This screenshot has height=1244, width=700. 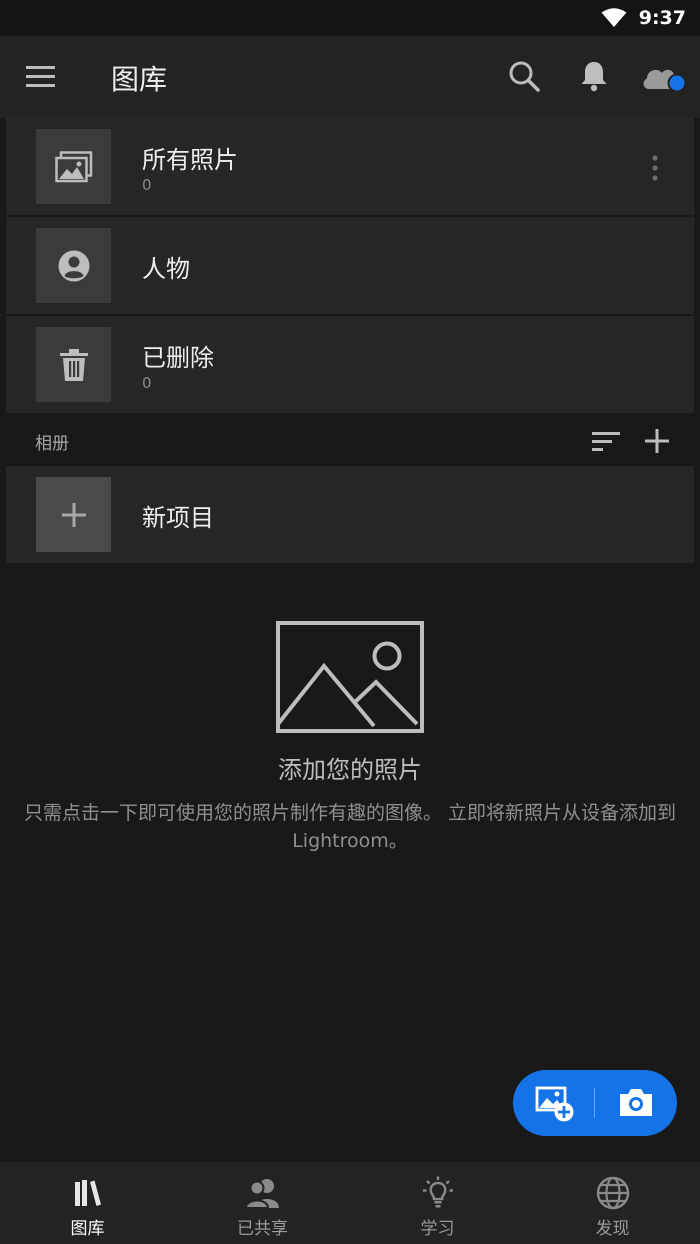 I want to click on wifi-icon, so click(x=614, y=17).